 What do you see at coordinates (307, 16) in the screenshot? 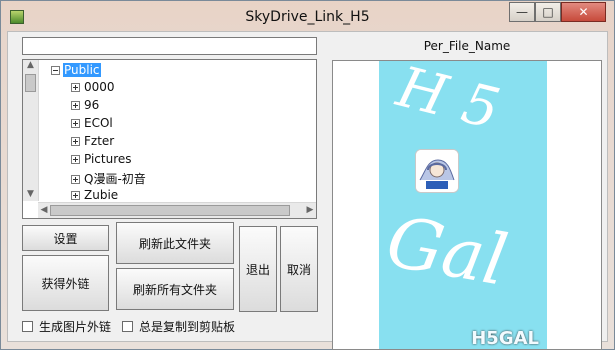
I see `title-bar: SkyDrive_Link_H5 — □ ✕` at bounding box center [307, 16].